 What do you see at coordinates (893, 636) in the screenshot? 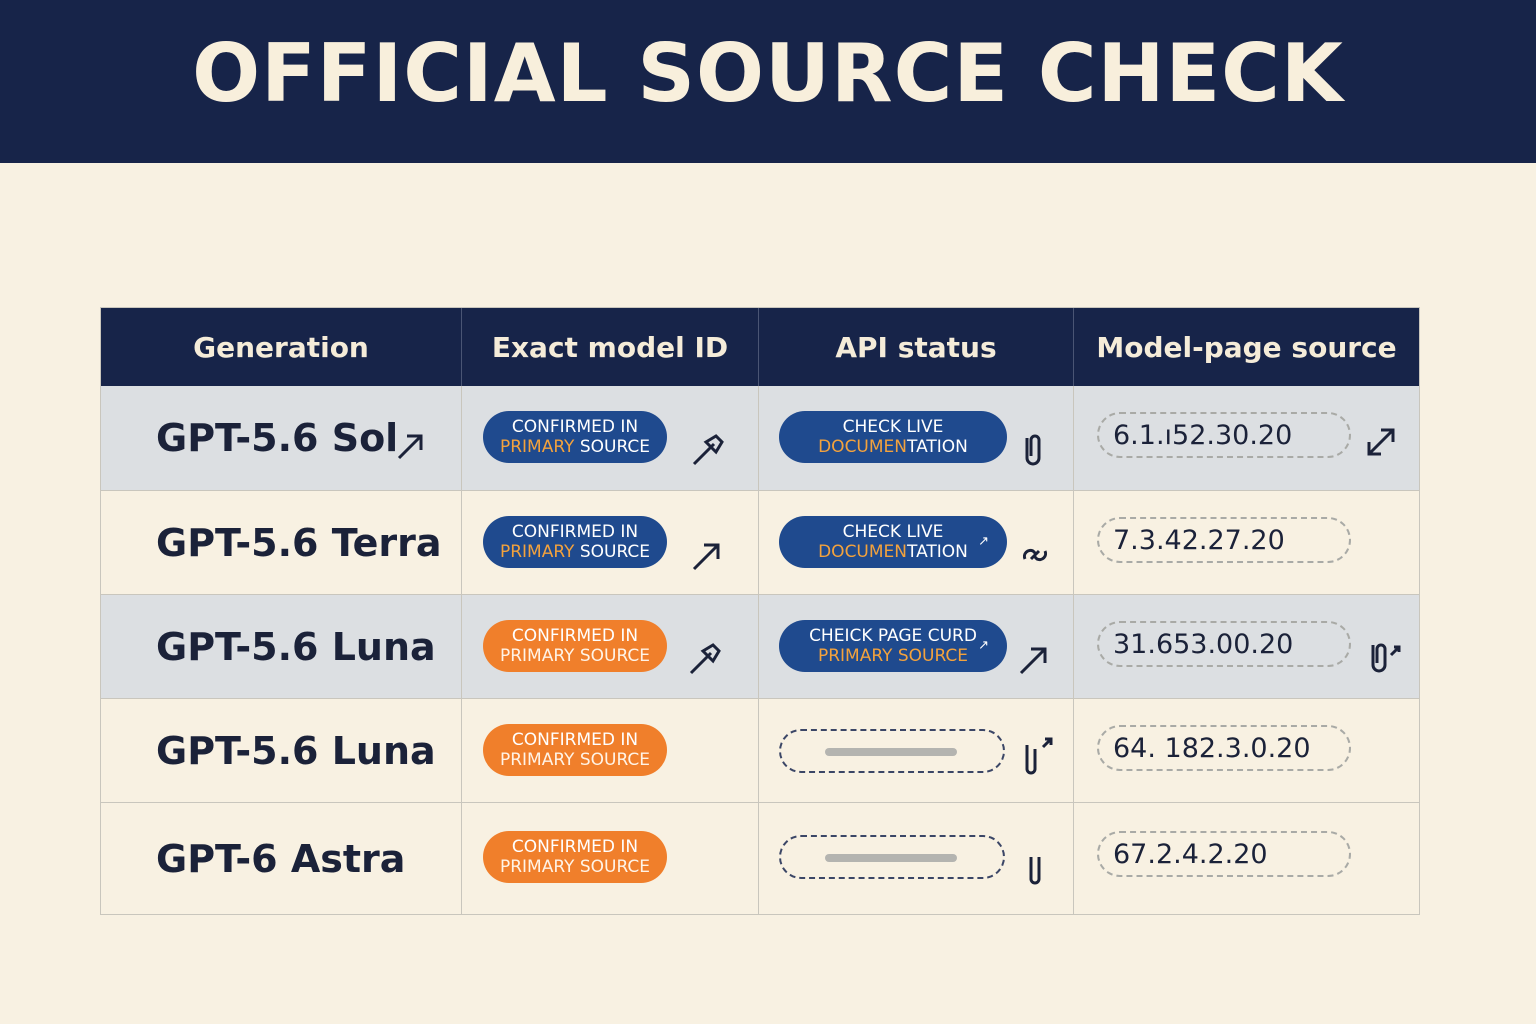
I see `badge-line-1: CHEICK PAGE CURD` at bounding box center [893, 636].